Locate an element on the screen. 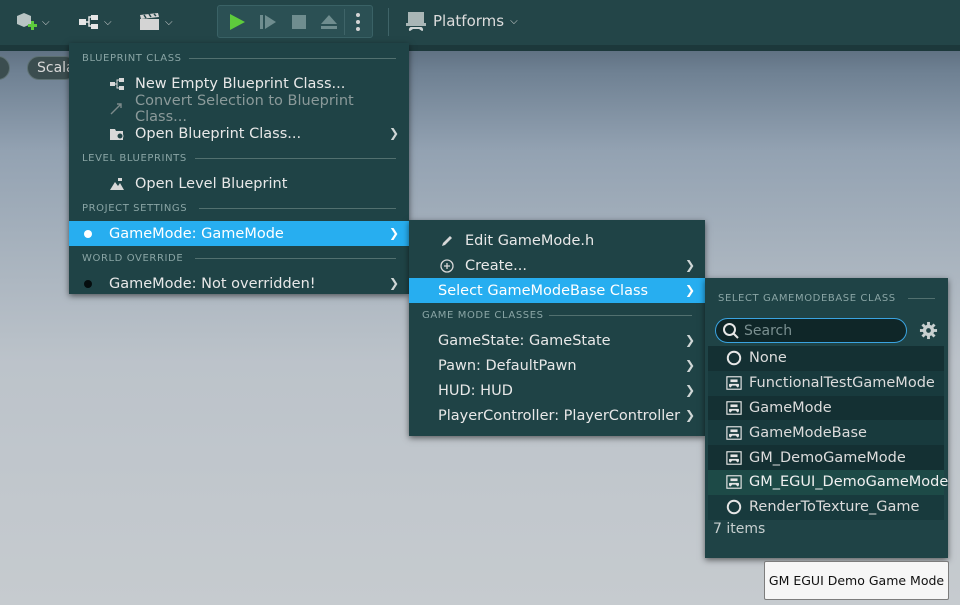 The width and height of the screenshot is (960, 605). tooltip: GM EGUI Demo Game Mode is located at coordinates (856, 580).